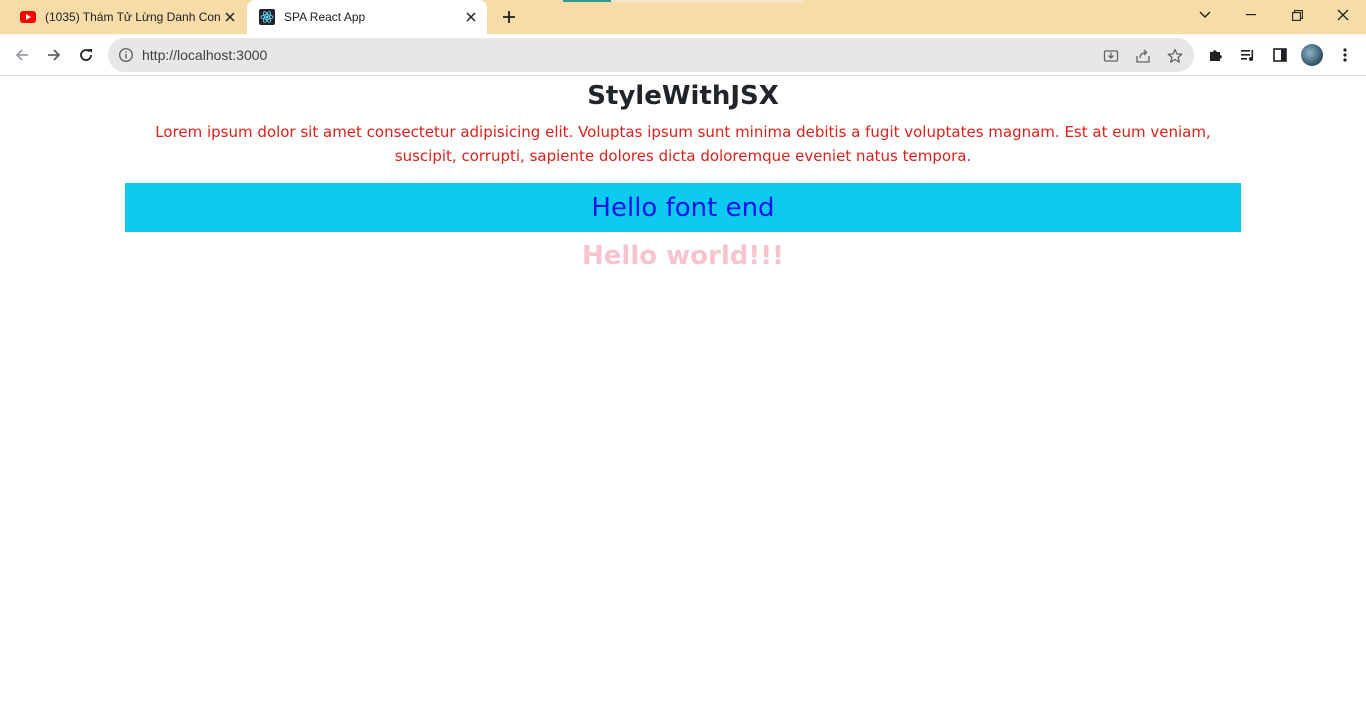 The height and width of the screenshot is (728, 1366). I want to click on hello-banner: Hello font end, so click(683, 207).